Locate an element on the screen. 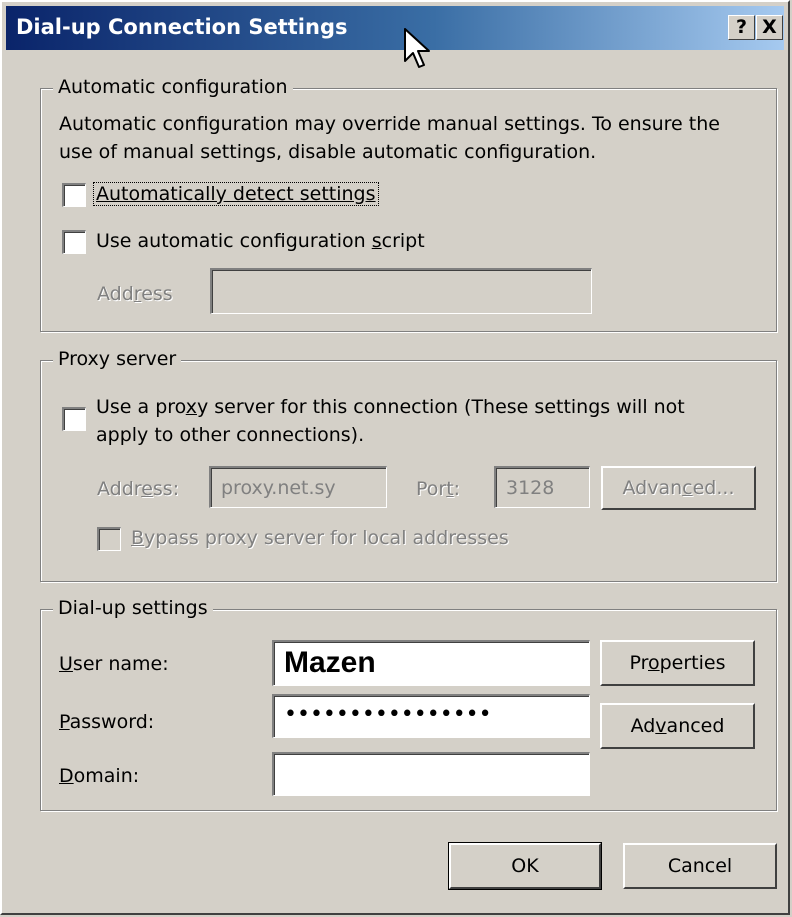 This screenshot has height=917, width=792. proxy-port-label: Port: is located at coordinates (438, 489).